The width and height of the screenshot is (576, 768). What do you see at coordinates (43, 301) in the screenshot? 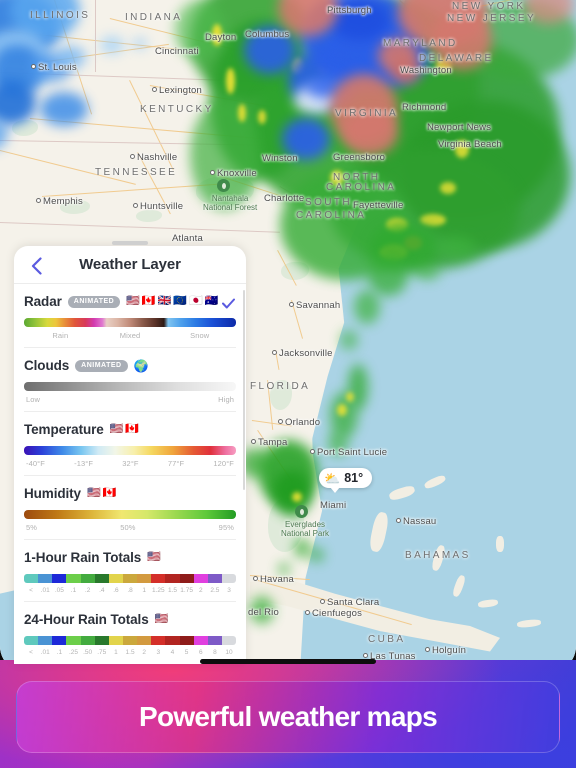
I see `layer-name-radar: Radar` at bounding box center [43, 301].